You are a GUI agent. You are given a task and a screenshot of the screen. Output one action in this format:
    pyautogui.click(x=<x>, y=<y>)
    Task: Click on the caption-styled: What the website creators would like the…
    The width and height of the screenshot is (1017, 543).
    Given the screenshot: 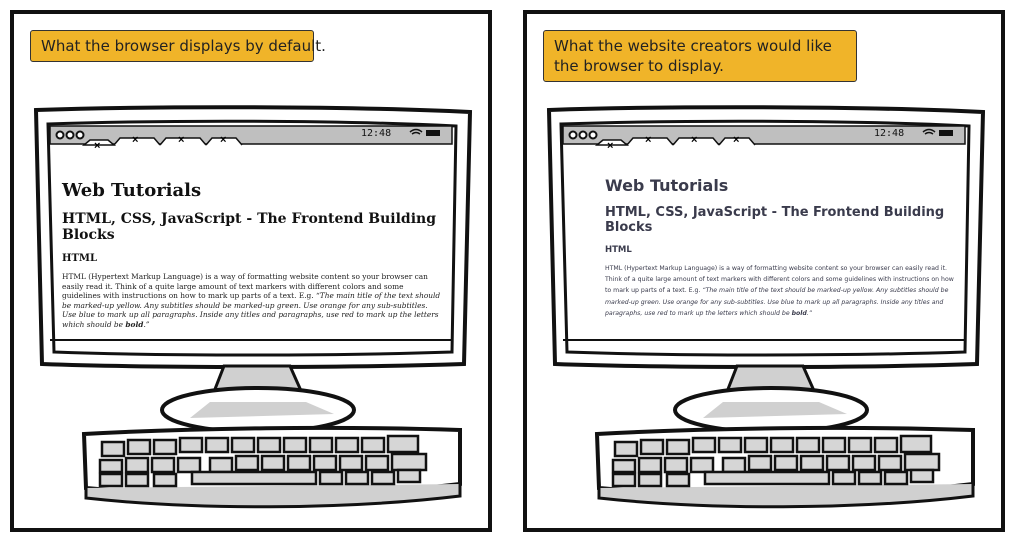 What is the action you would take?
    pyautogui.click(x=700, y=56)
    